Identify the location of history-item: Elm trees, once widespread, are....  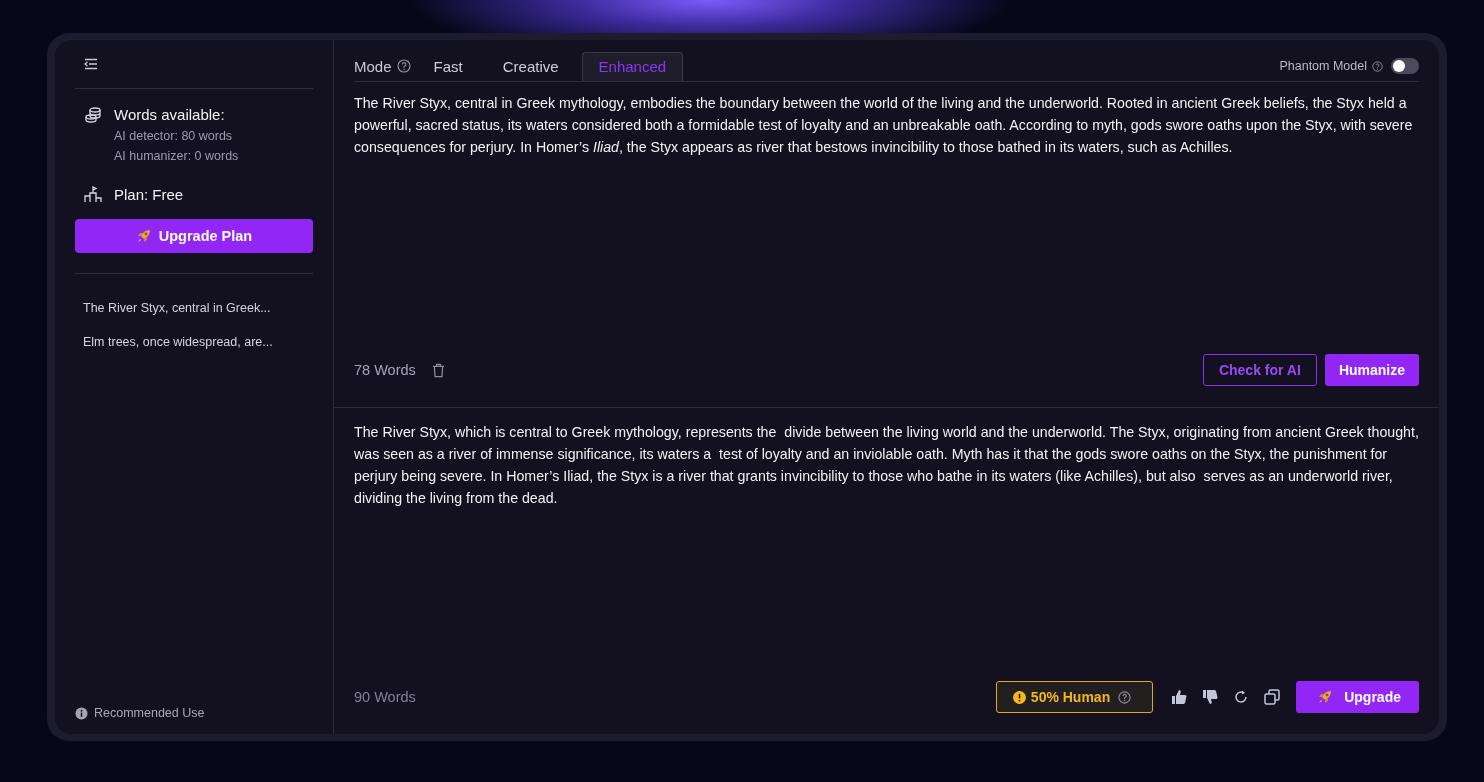
(198, 342).